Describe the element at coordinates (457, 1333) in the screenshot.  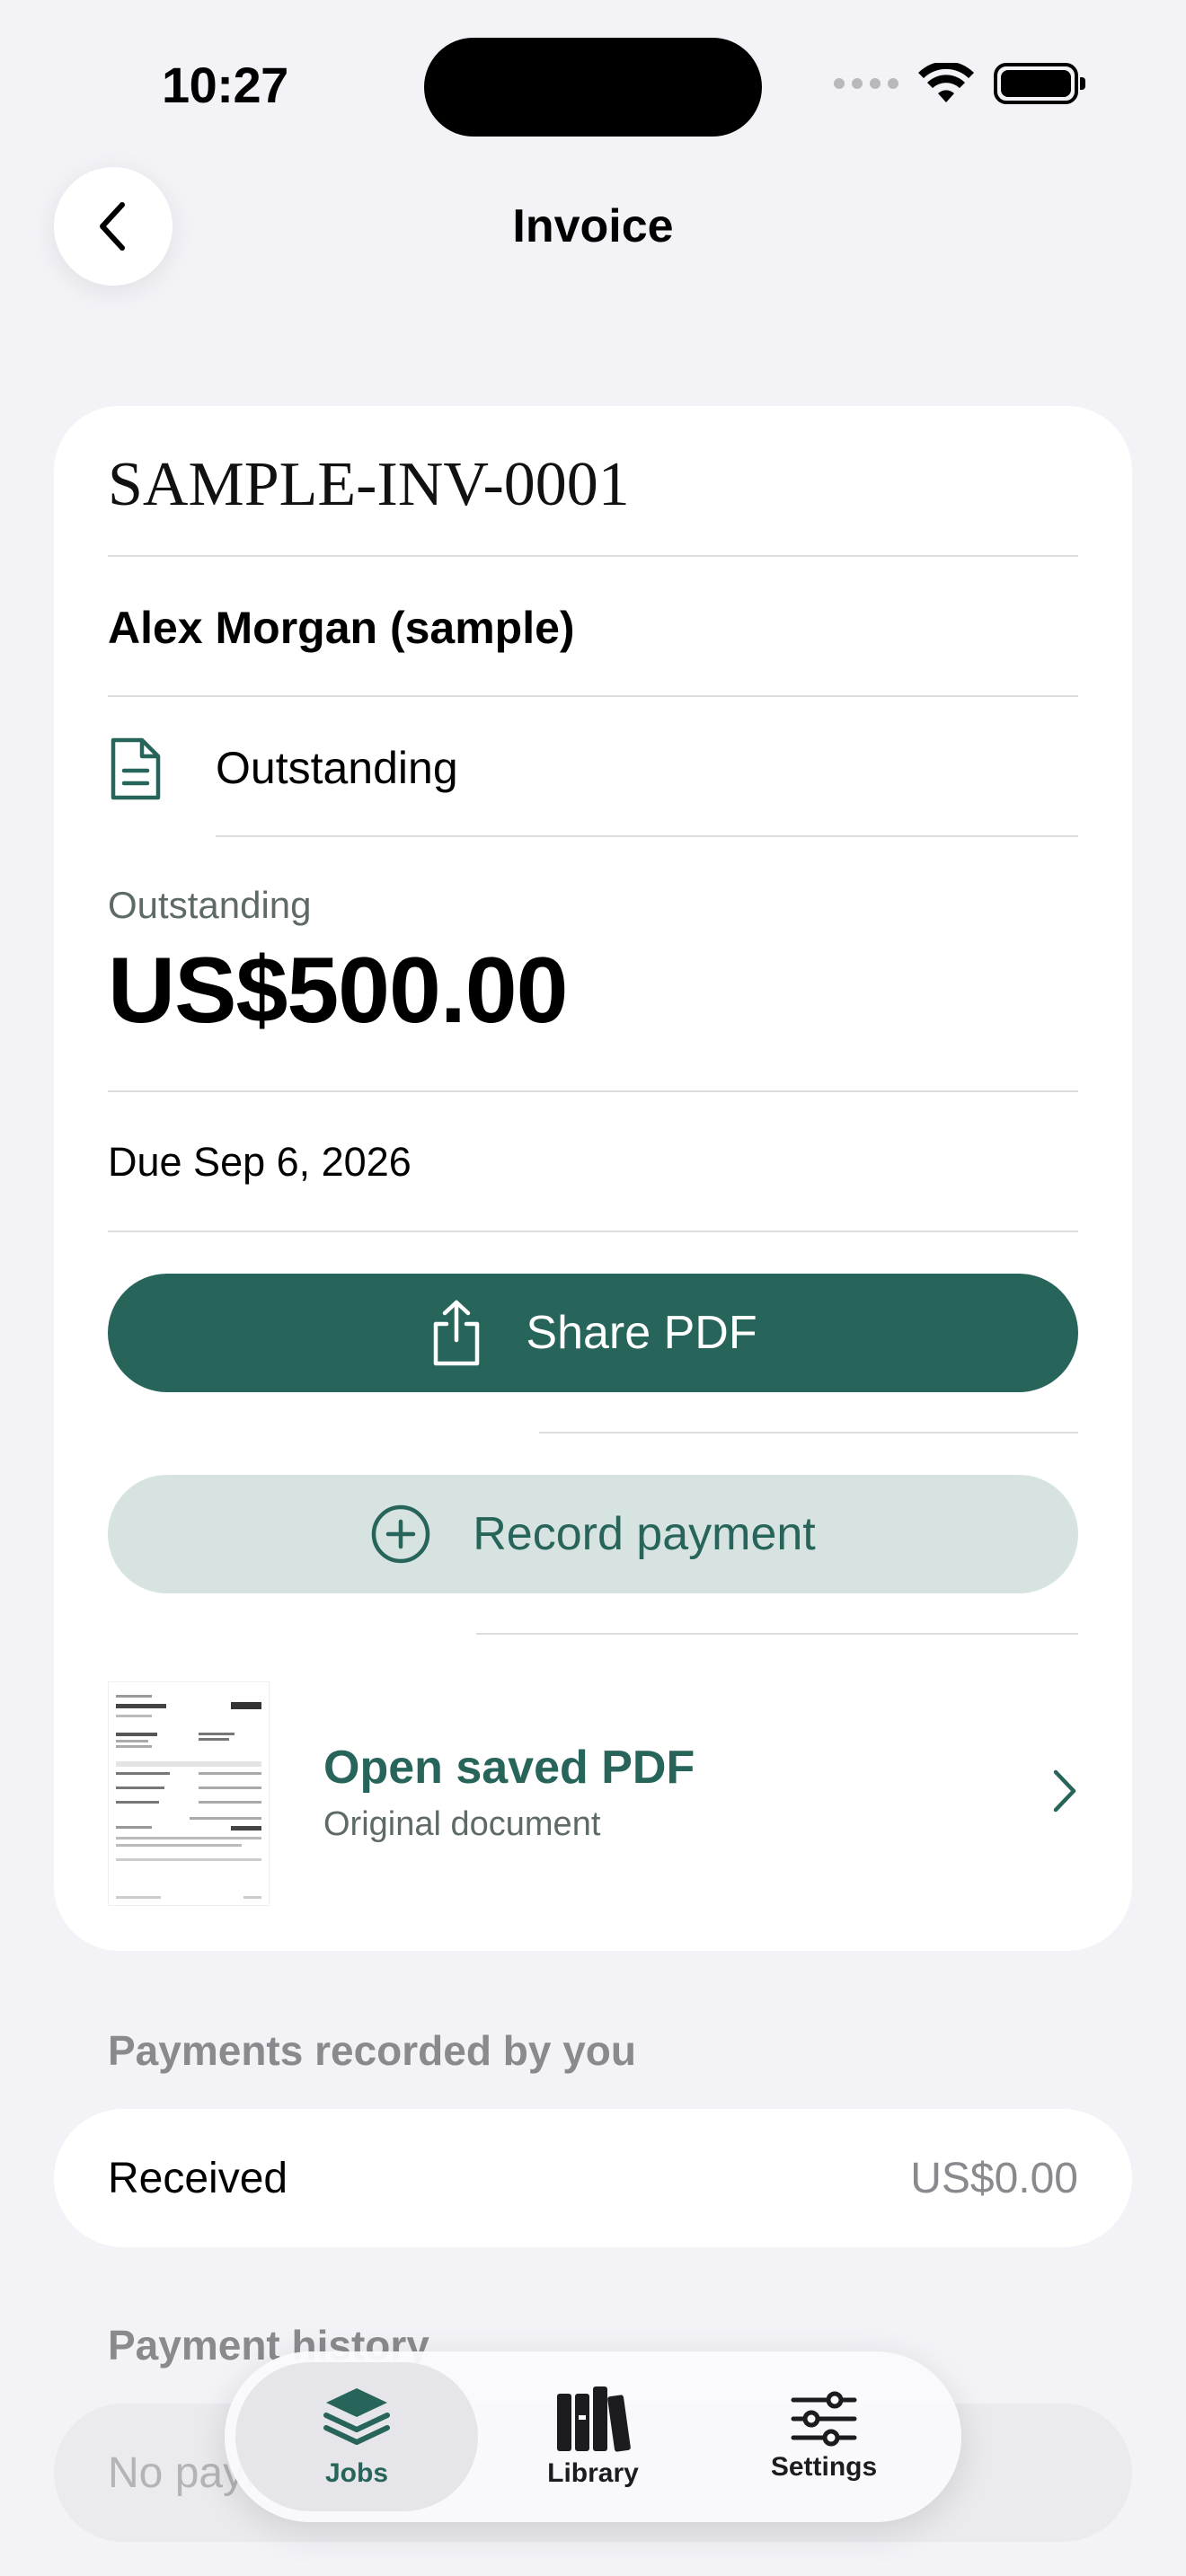
I see `share-icon` at that location.